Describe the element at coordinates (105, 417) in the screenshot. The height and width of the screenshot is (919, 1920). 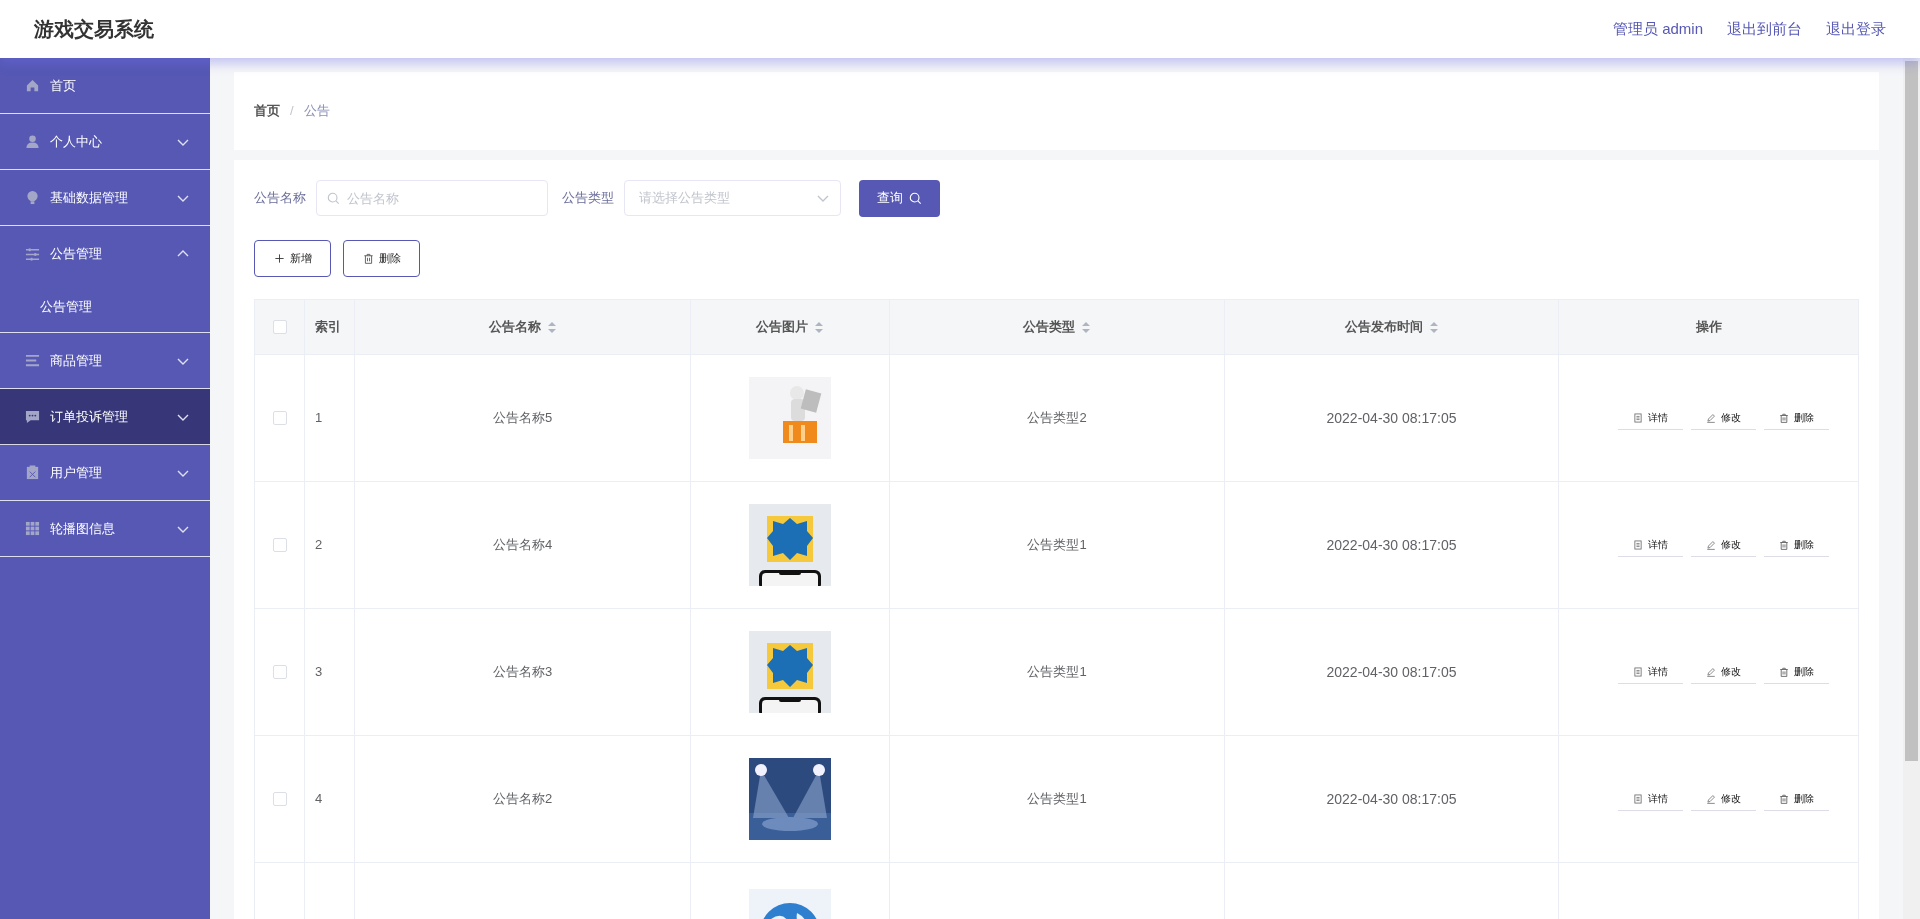
I see `sidebar-item: 订单投诉管理` at that location.